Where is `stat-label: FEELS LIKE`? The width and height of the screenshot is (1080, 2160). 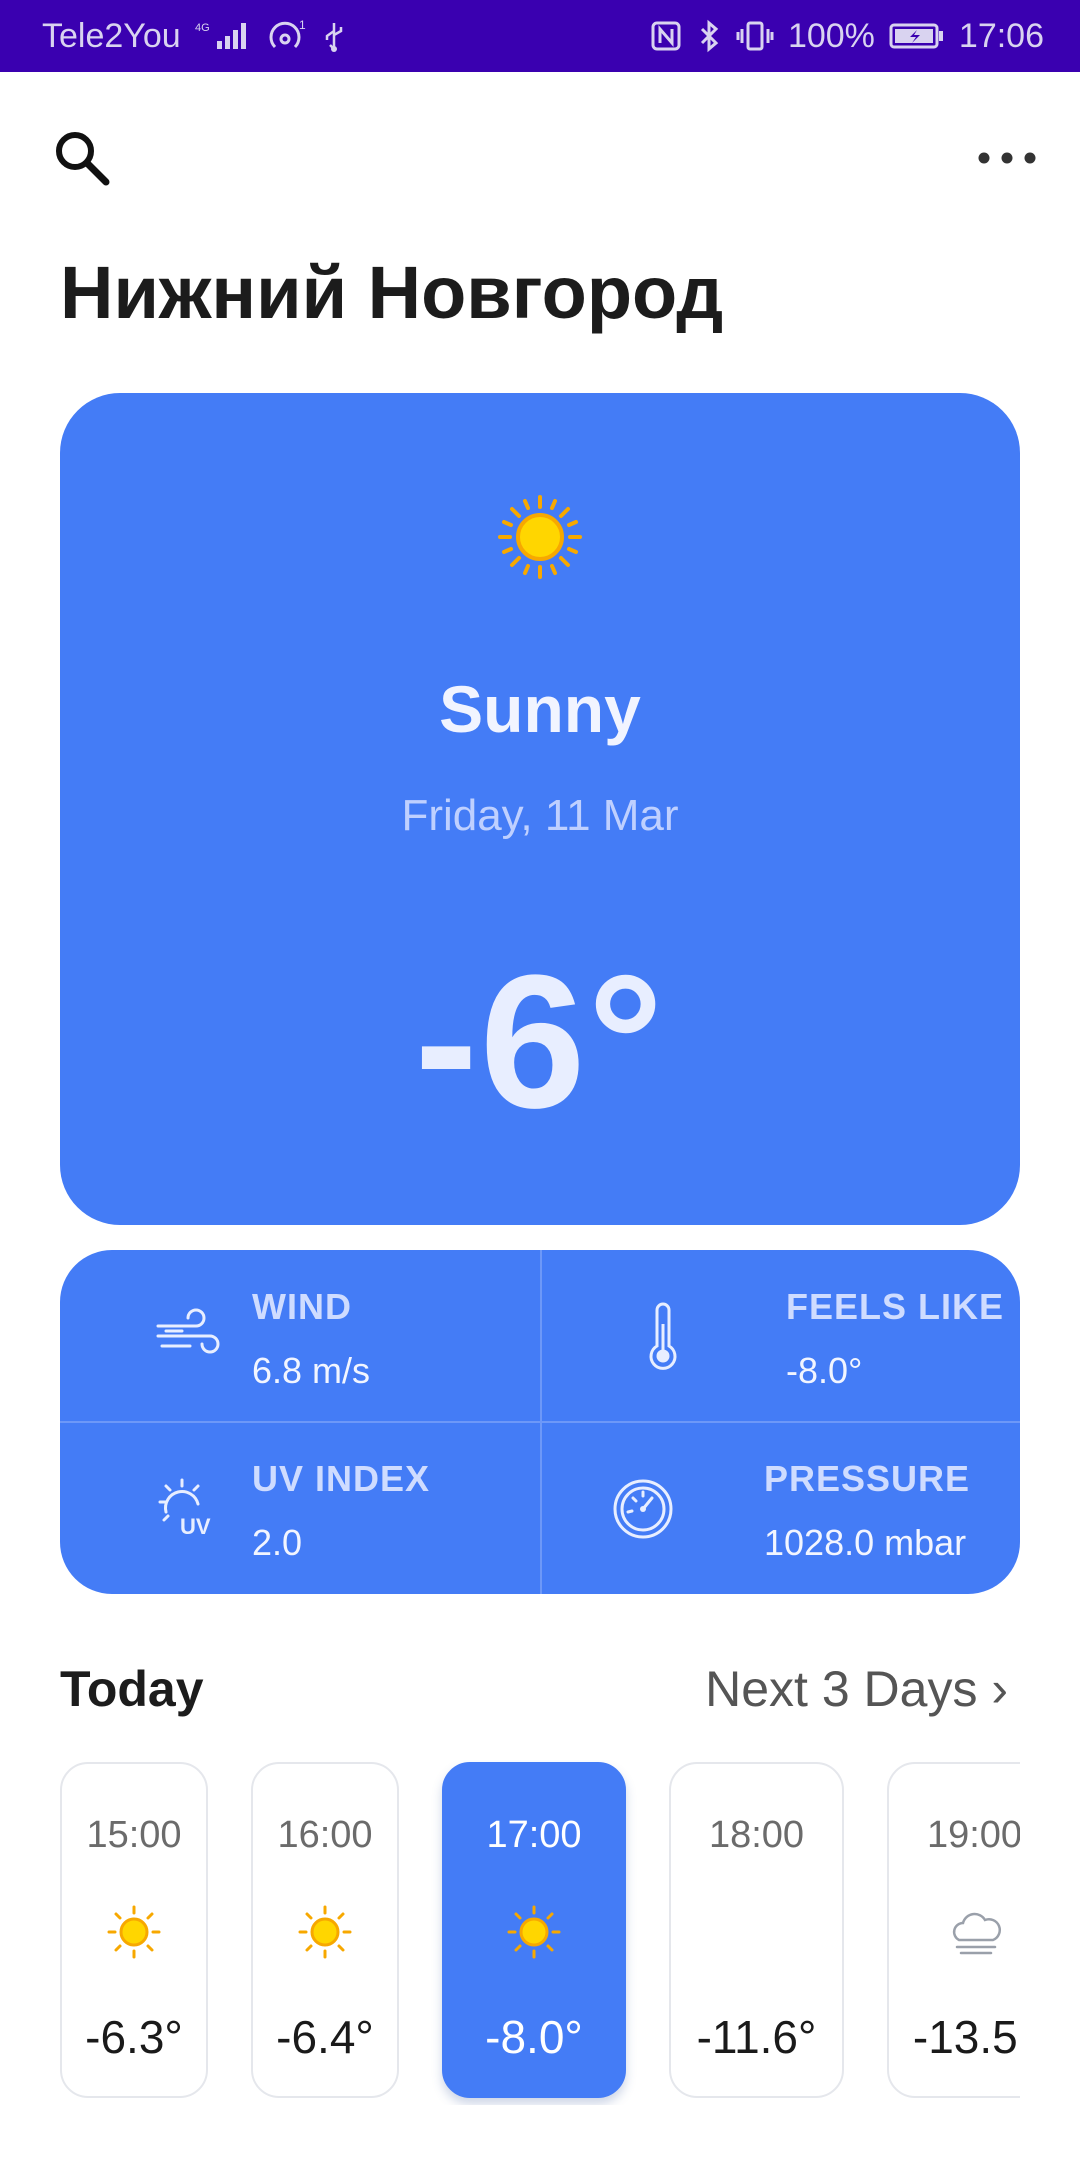 stat-label: FEELS LIKE is located at coordinates (895, 1306).